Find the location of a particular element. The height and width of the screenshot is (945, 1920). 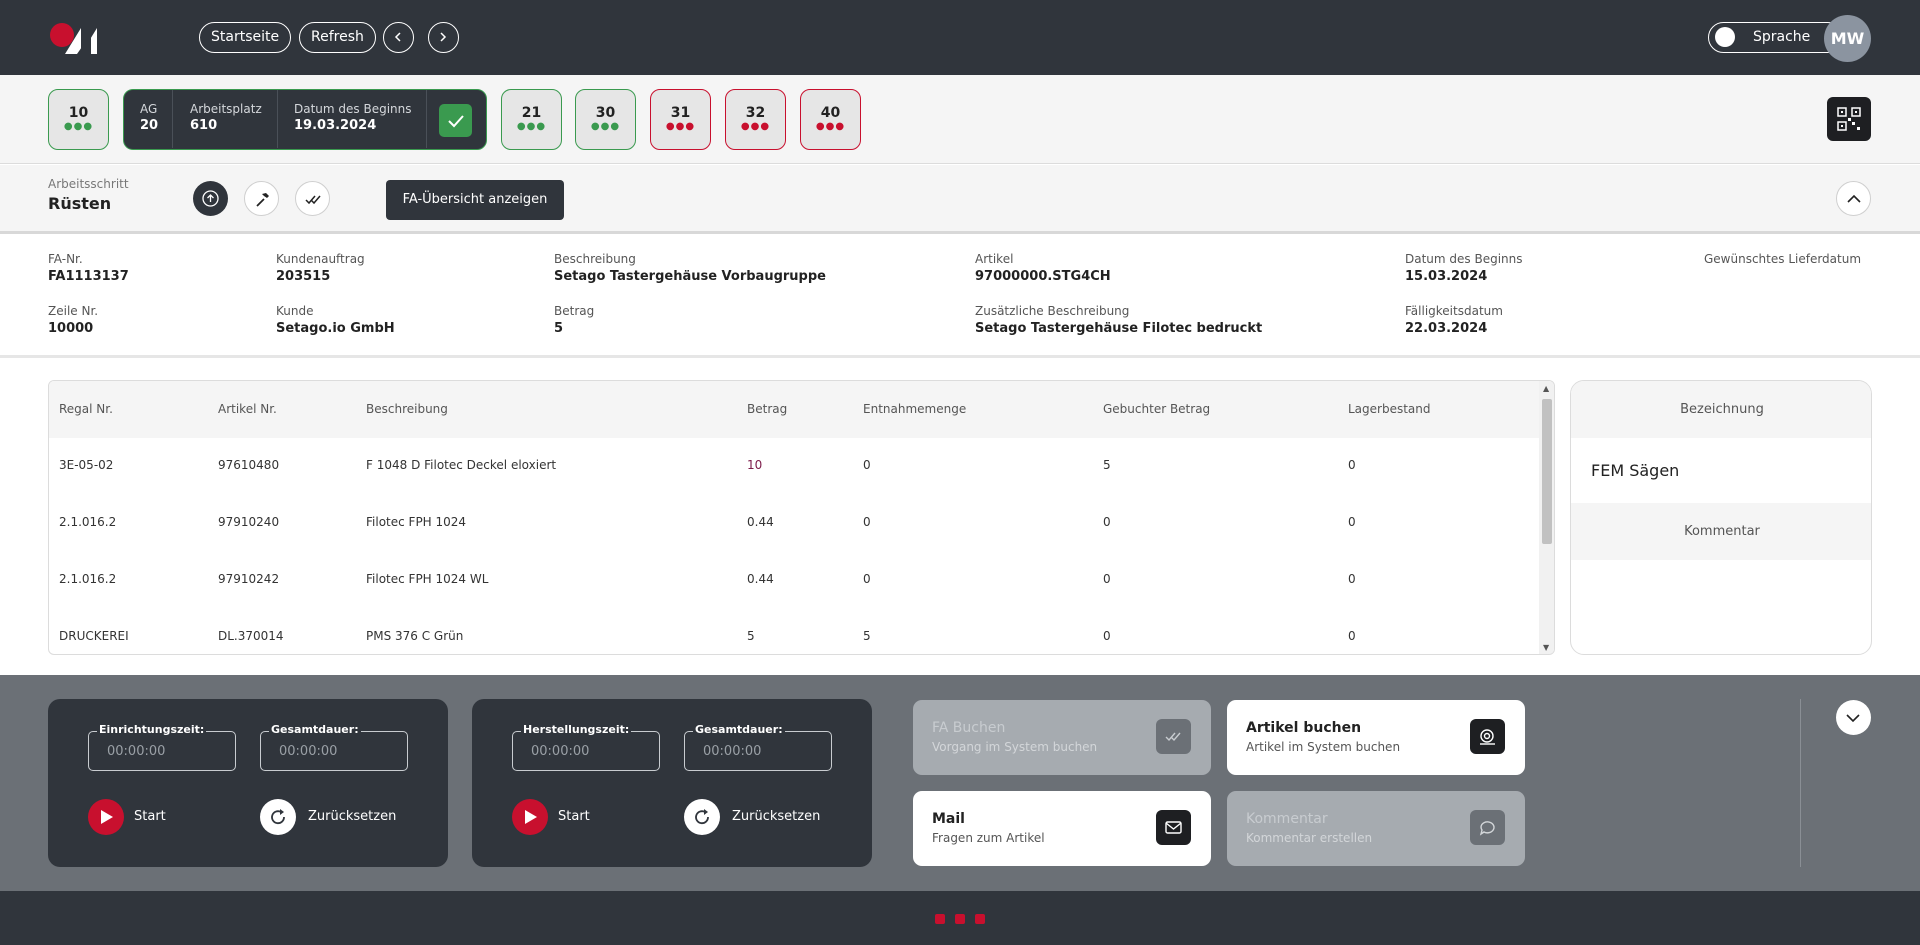

qr-code-icon is located at coordinates (1849, 119).